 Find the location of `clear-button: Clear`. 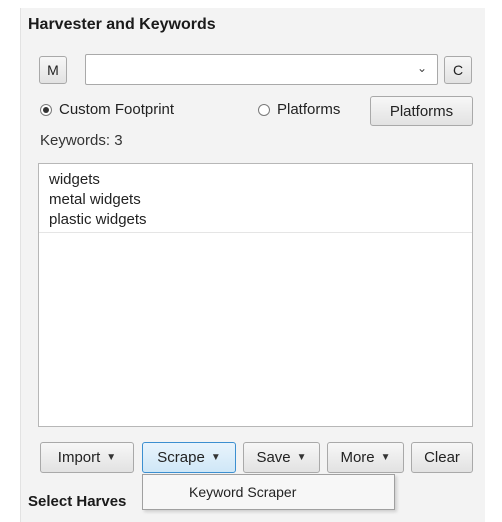

clear-button: Clear is located at coordinates (442, 457).